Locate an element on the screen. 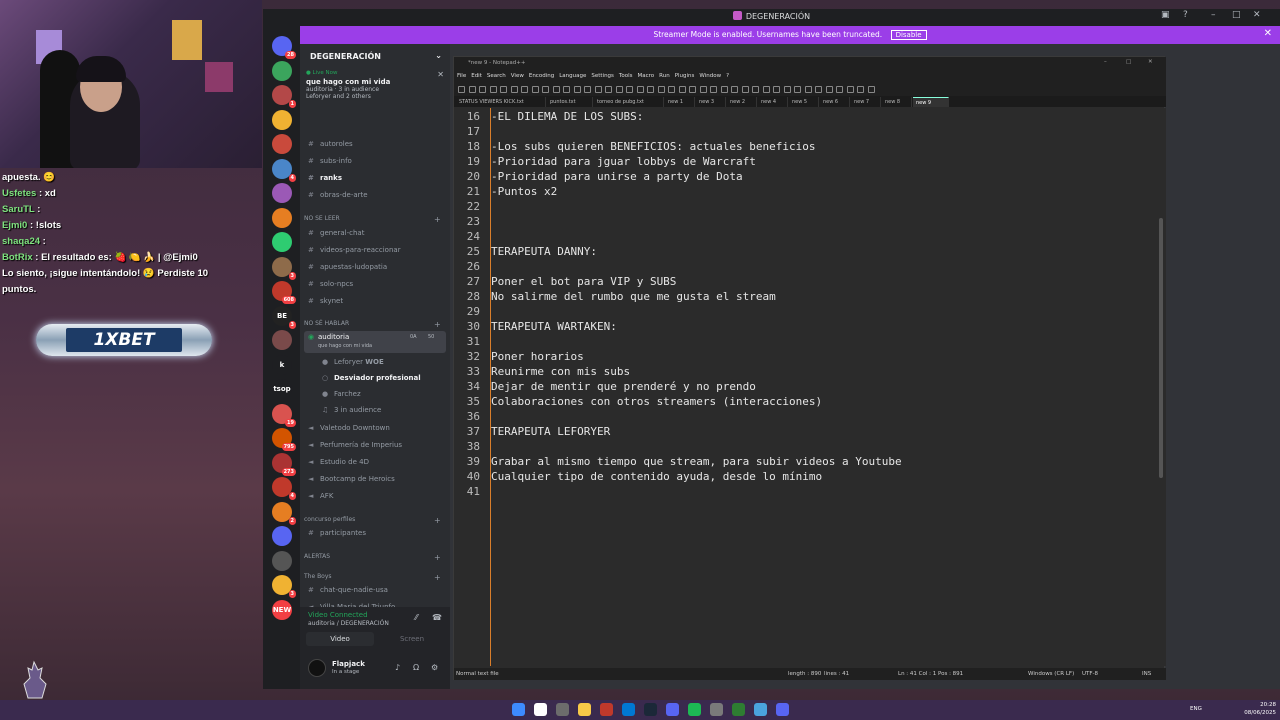  menu-item: Macro is located at coordinates (645, 76).